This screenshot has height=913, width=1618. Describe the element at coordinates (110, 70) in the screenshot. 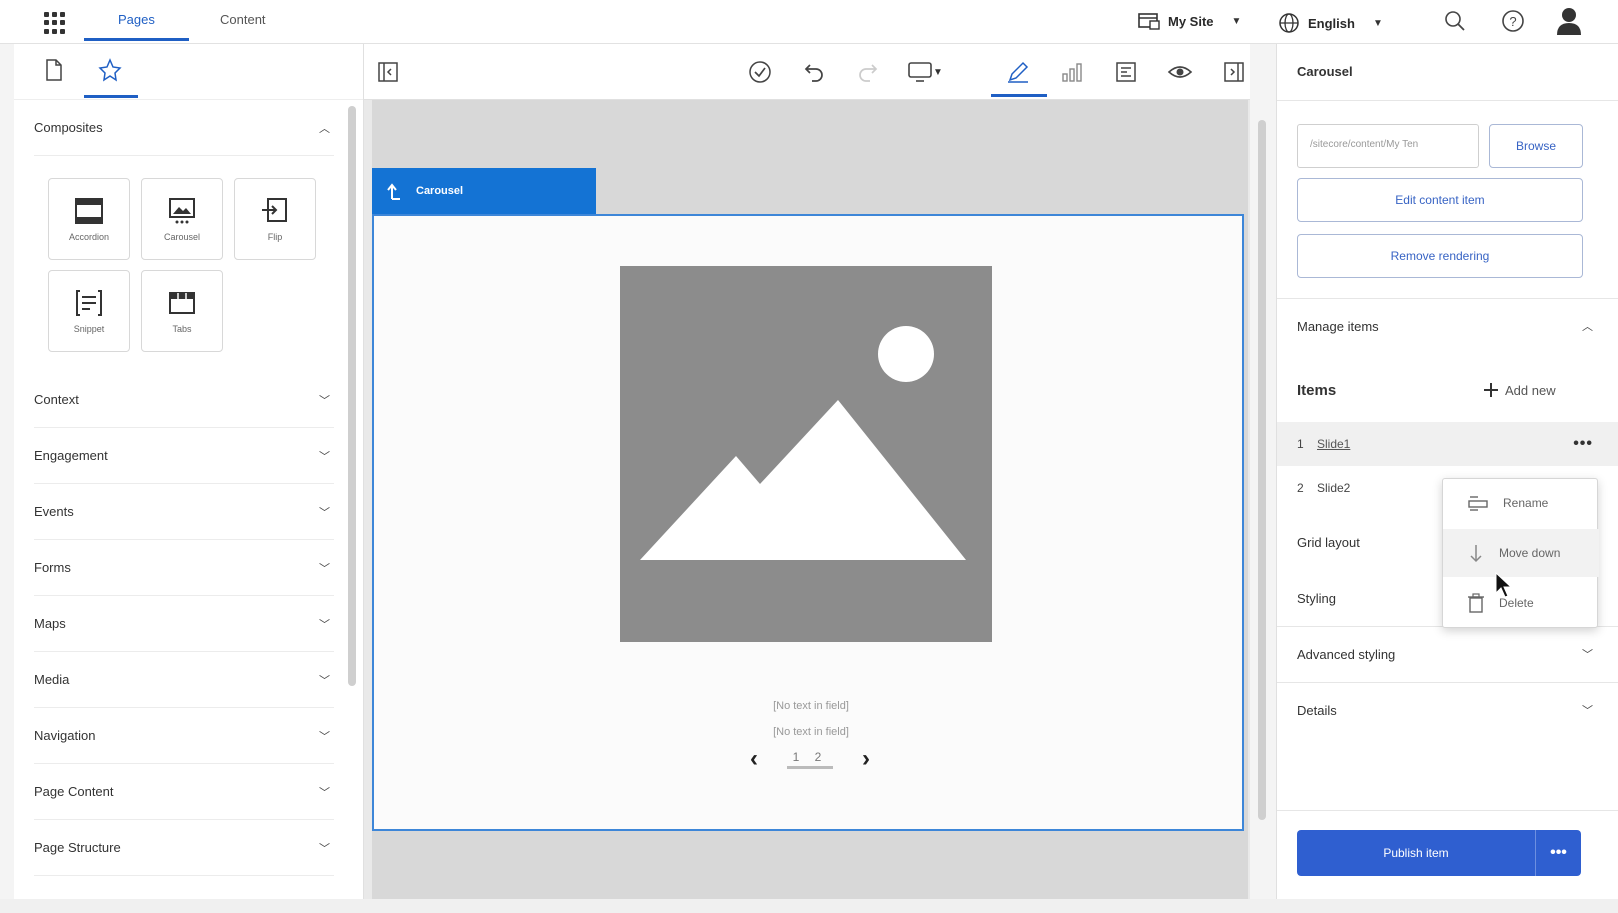

I see `components-icon` at that location.